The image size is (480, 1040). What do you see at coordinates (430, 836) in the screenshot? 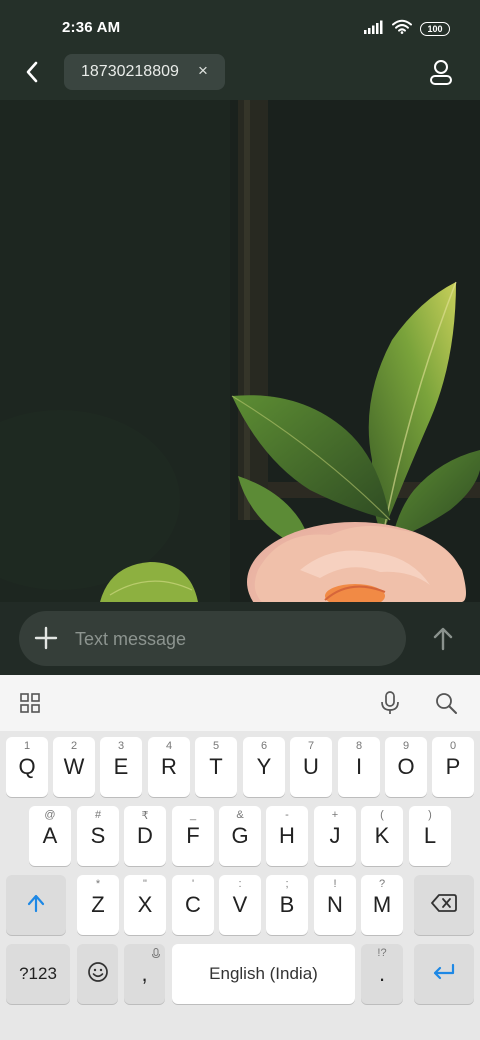
I see `key-l: ) L` at bounding box center [430, 836].